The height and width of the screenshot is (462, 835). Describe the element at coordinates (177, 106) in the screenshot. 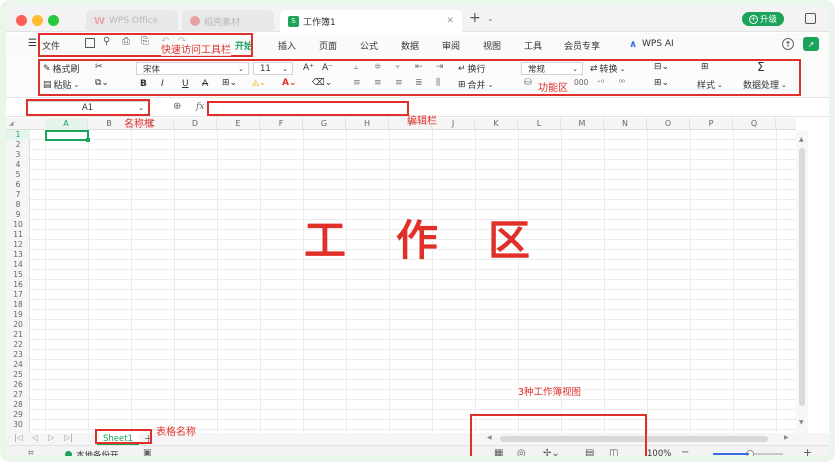

I see `zoom-in-icon: ⊕` at that location.